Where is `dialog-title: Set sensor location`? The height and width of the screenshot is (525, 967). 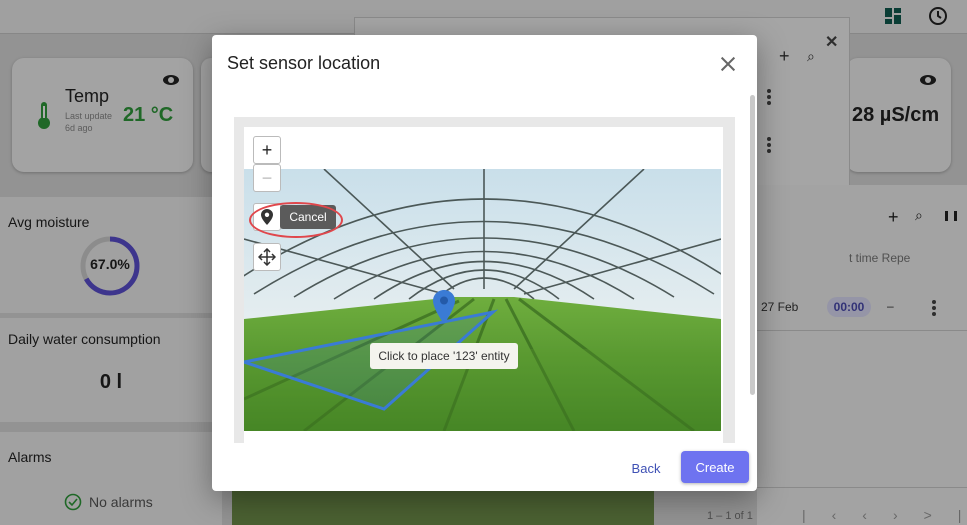
dialog-title: Set sensor location is located at coordinates (304, 63).